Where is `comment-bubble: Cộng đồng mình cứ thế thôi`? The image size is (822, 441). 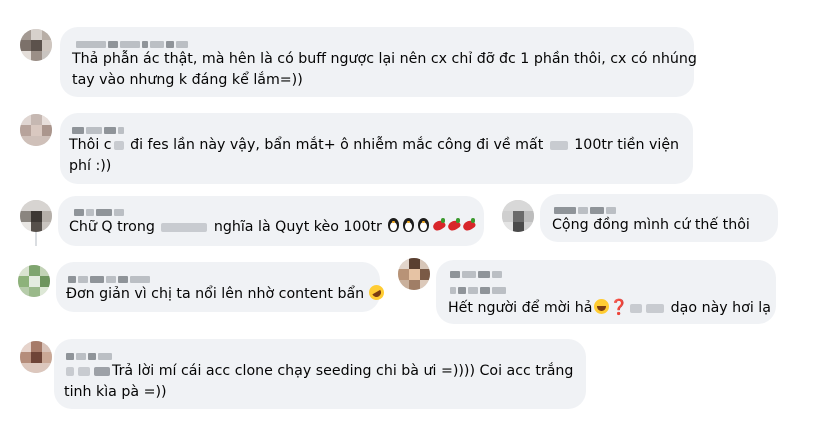 comment-bubble: Cộng đồng mình cứ thế thôi is located at coordinates (659, 218).